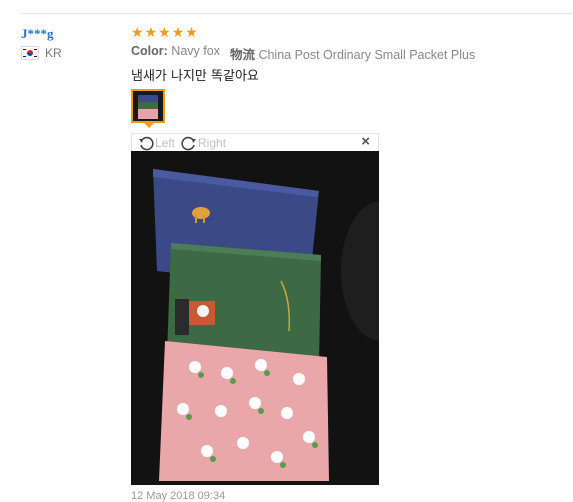 The height and width of the screenshot is (502, 573). I want to click on rotate-left-button: Left, so click(156, 143).